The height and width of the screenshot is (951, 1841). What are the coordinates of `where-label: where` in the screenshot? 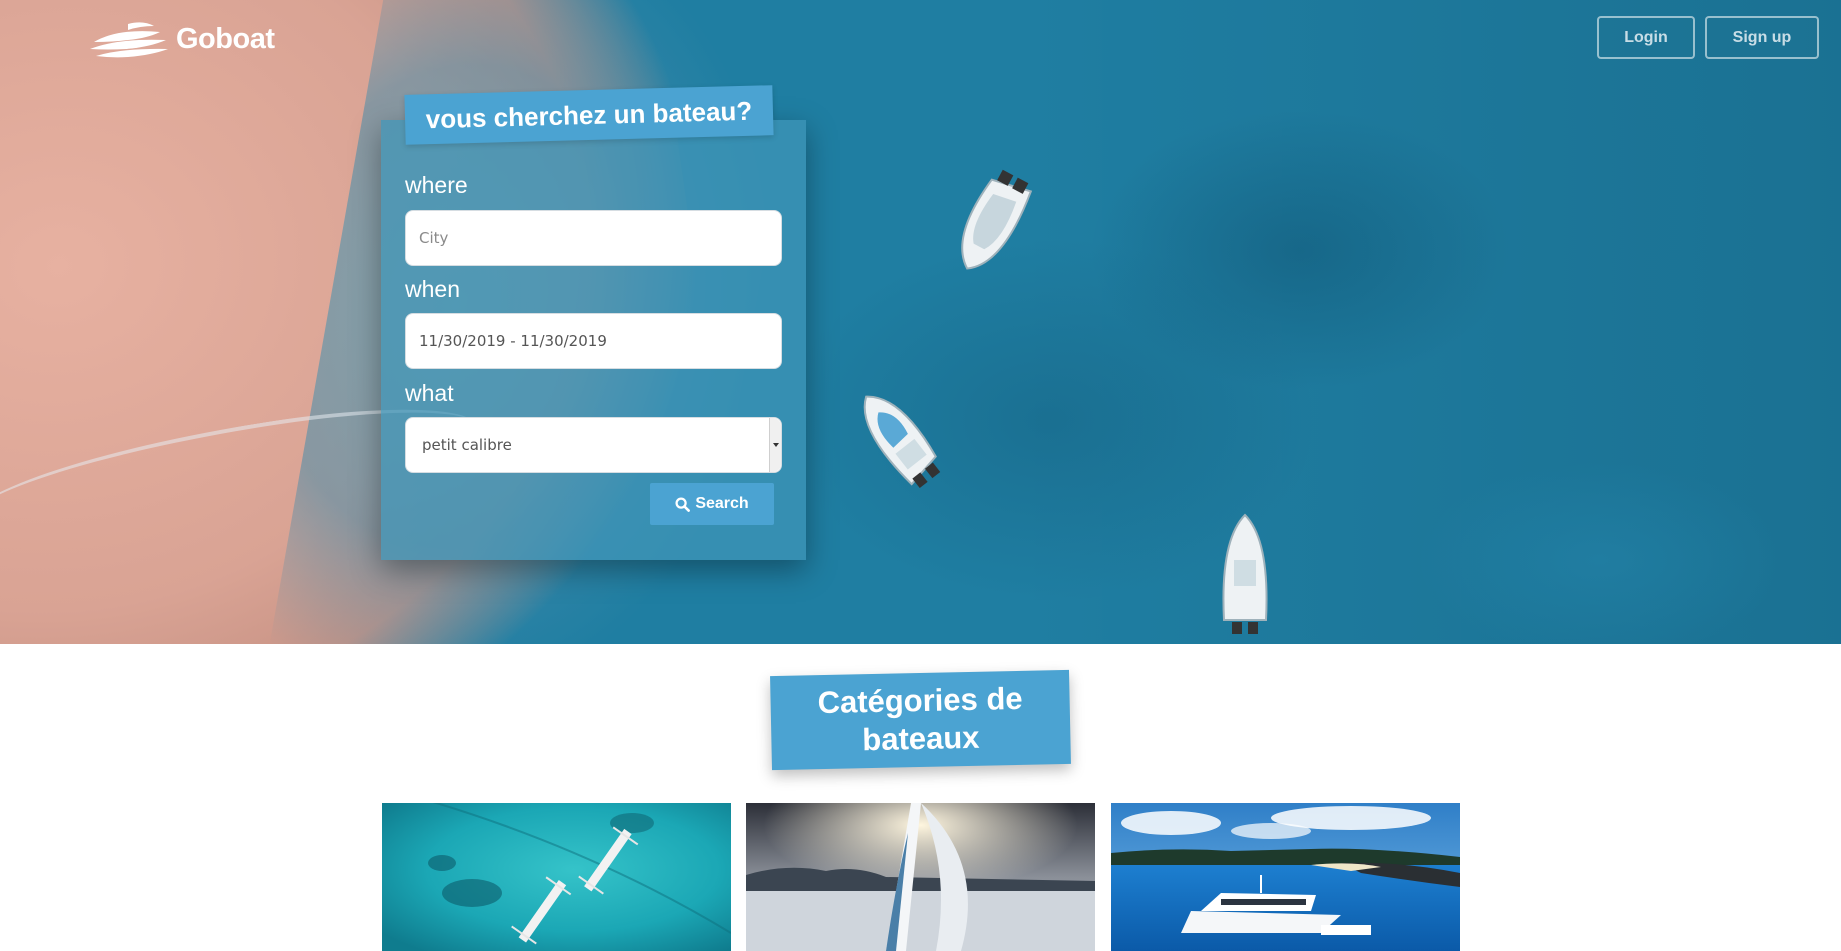 It's located at (436, 185).